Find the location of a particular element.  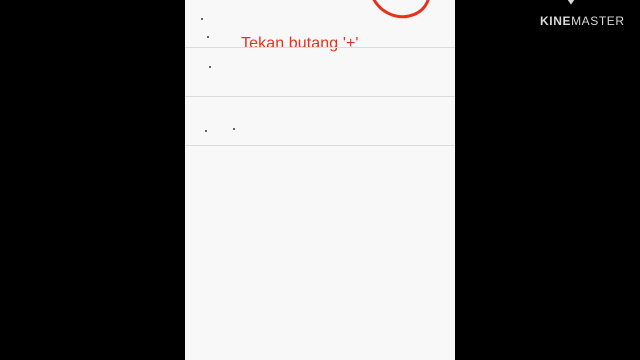

kinemaster-watermark: KINEMASTER is located at coordinates (582, 21).